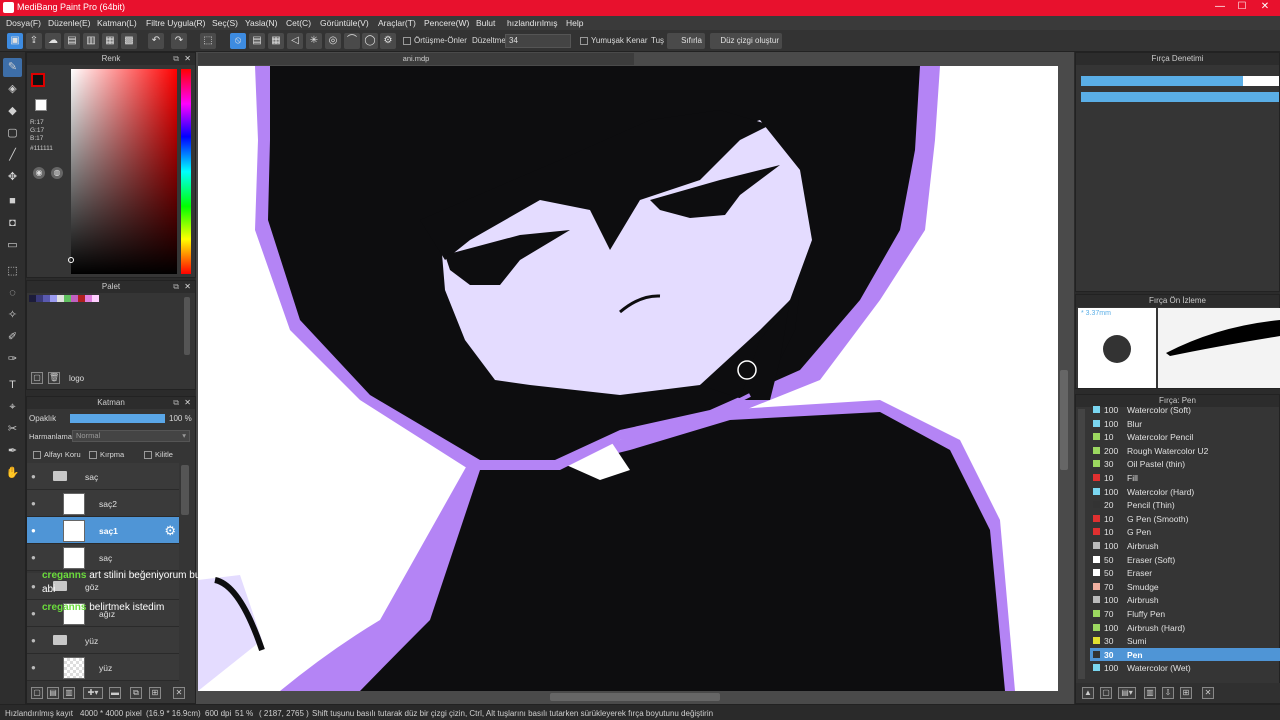  What do you see at coordinates (538, 41) in the screenshot?
I see `correction-dropdown: 34` at bounding box center [538, 41].